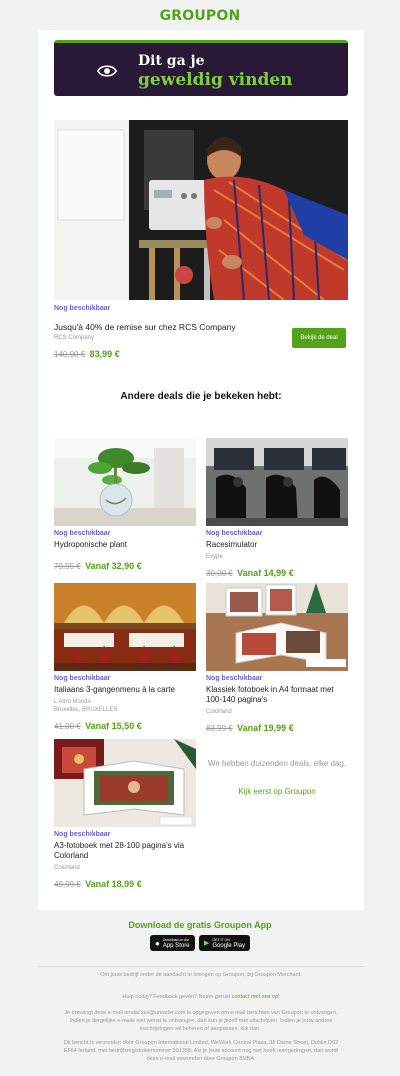 This screenshot has width=400, height=1076. I want to click on app-download-title: Download de gratis Groupon App, so click(200, 925).